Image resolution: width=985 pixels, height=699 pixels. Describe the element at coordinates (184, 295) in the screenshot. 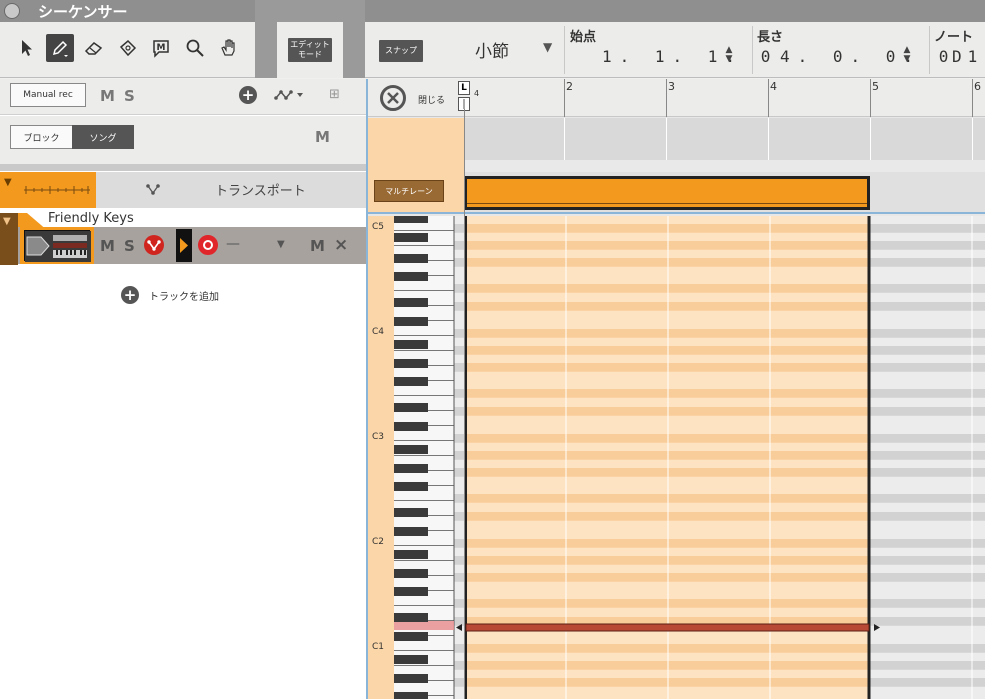

I see `add-track-label: トラックを追加` at that location.